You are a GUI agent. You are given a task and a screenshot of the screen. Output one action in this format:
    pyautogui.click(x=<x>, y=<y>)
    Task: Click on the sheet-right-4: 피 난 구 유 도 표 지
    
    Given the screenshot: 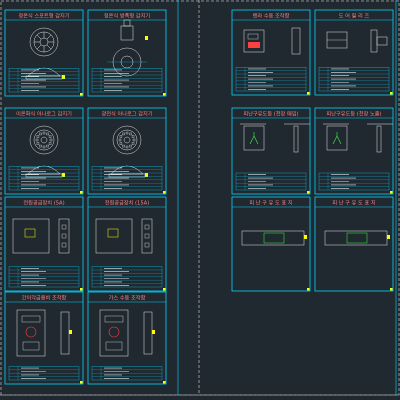 What is the action you would take?
    pyautogui.click(x=271, y=244)
    